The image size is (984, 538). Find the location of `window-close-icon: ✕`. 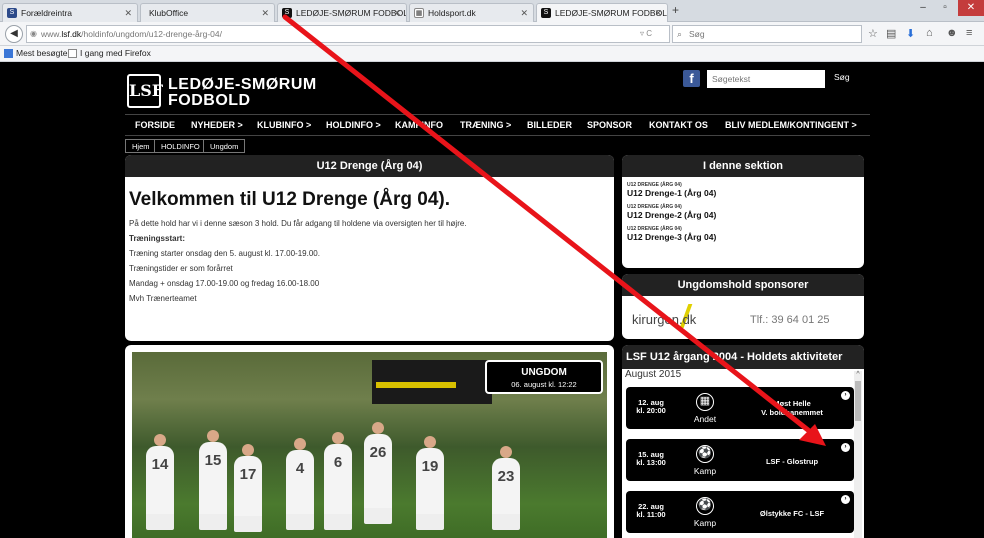

window-close-icon: ✕ is located at coordinates (971, 8).